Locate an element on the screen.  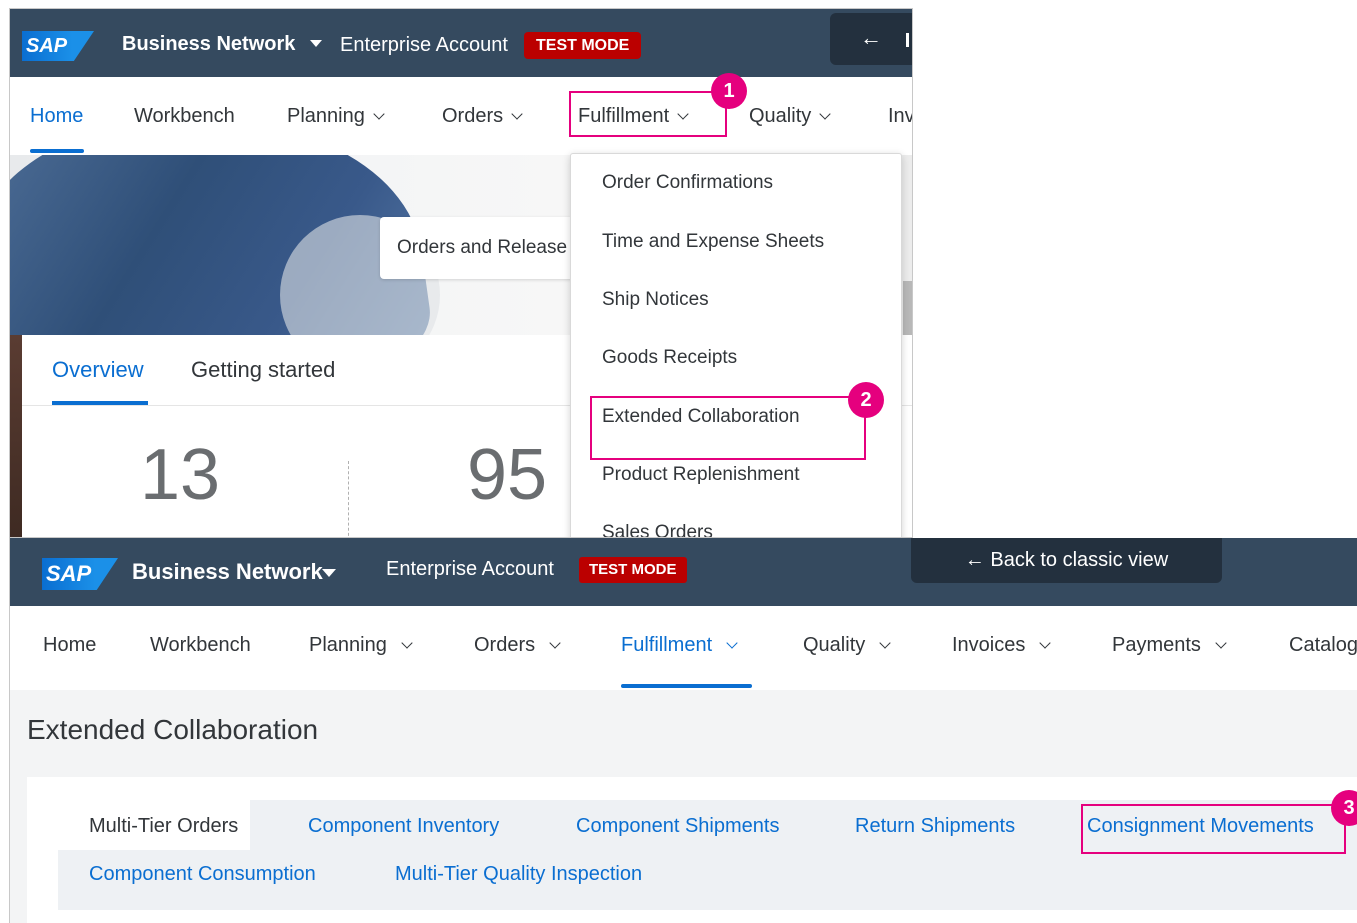
tab-overview: Overview is located at coordinates (98, 370).